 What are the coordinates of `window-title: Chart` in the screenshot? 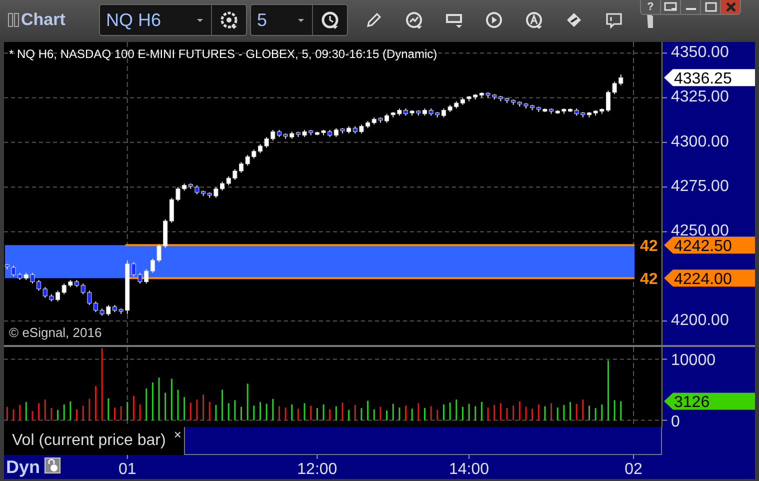 It's located at (43, 20).